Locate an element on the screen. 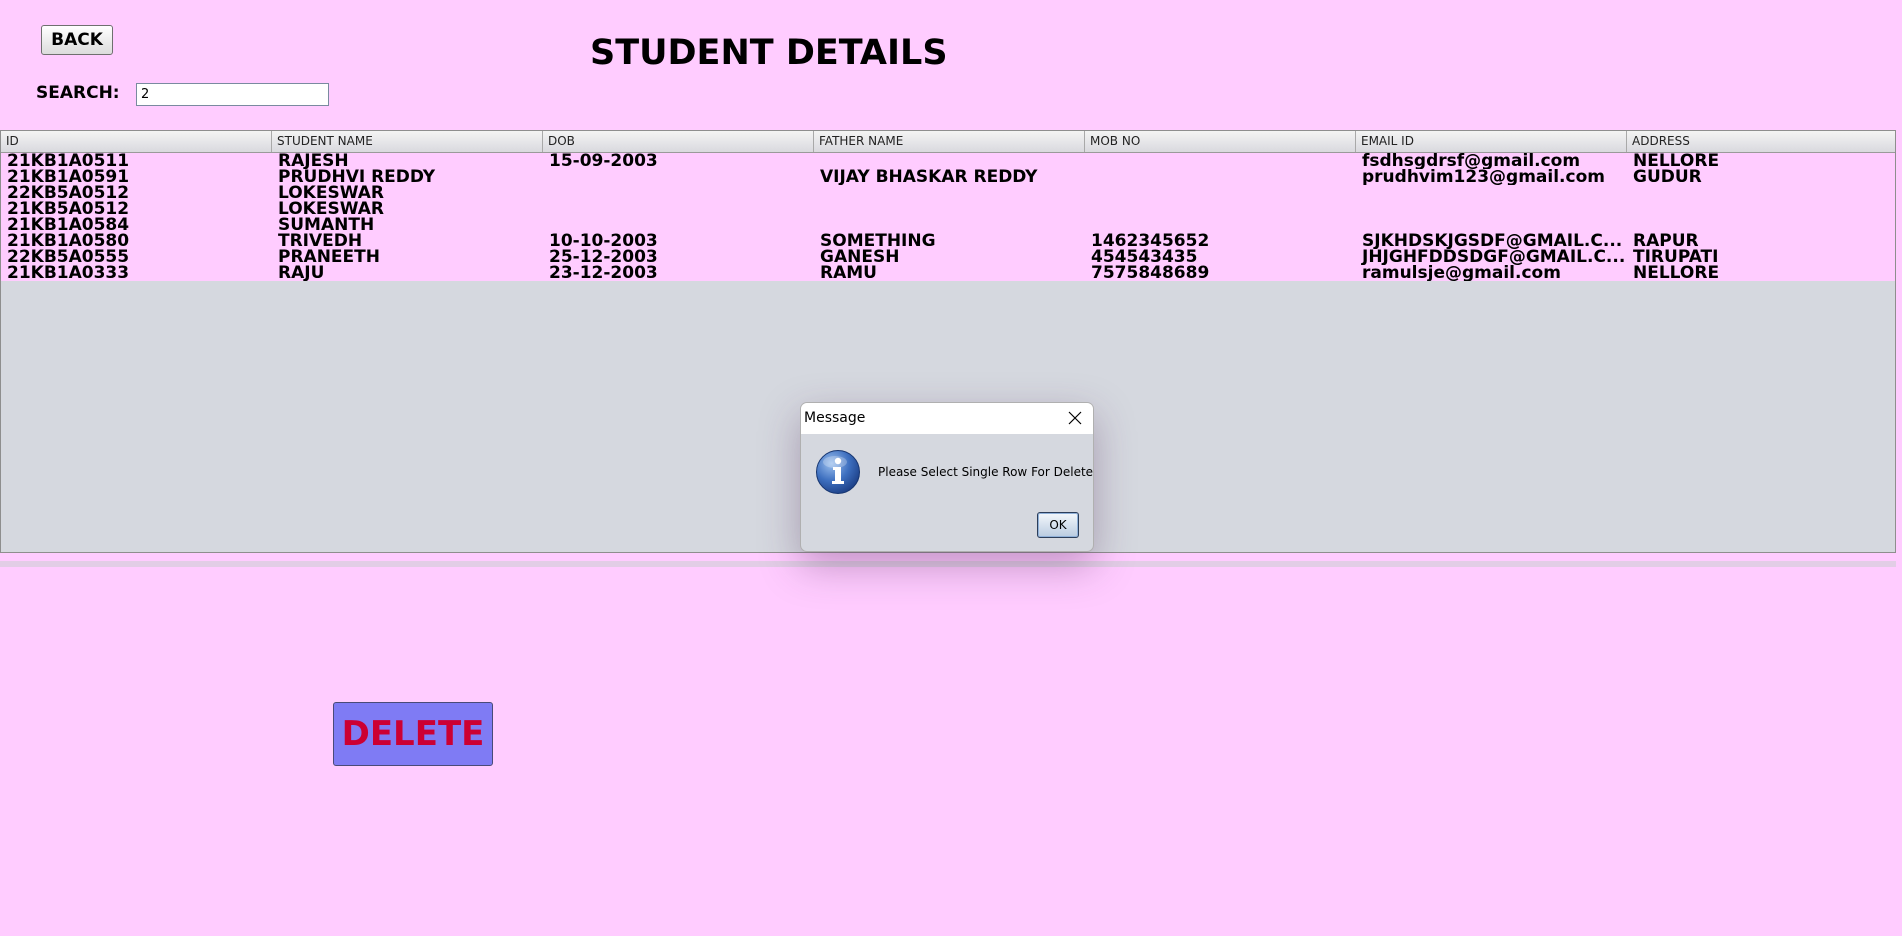 This screenshot has width=1902, height=936. table-row: 21KB1A0584 SUMANTH is located at coordinates (948, 225).